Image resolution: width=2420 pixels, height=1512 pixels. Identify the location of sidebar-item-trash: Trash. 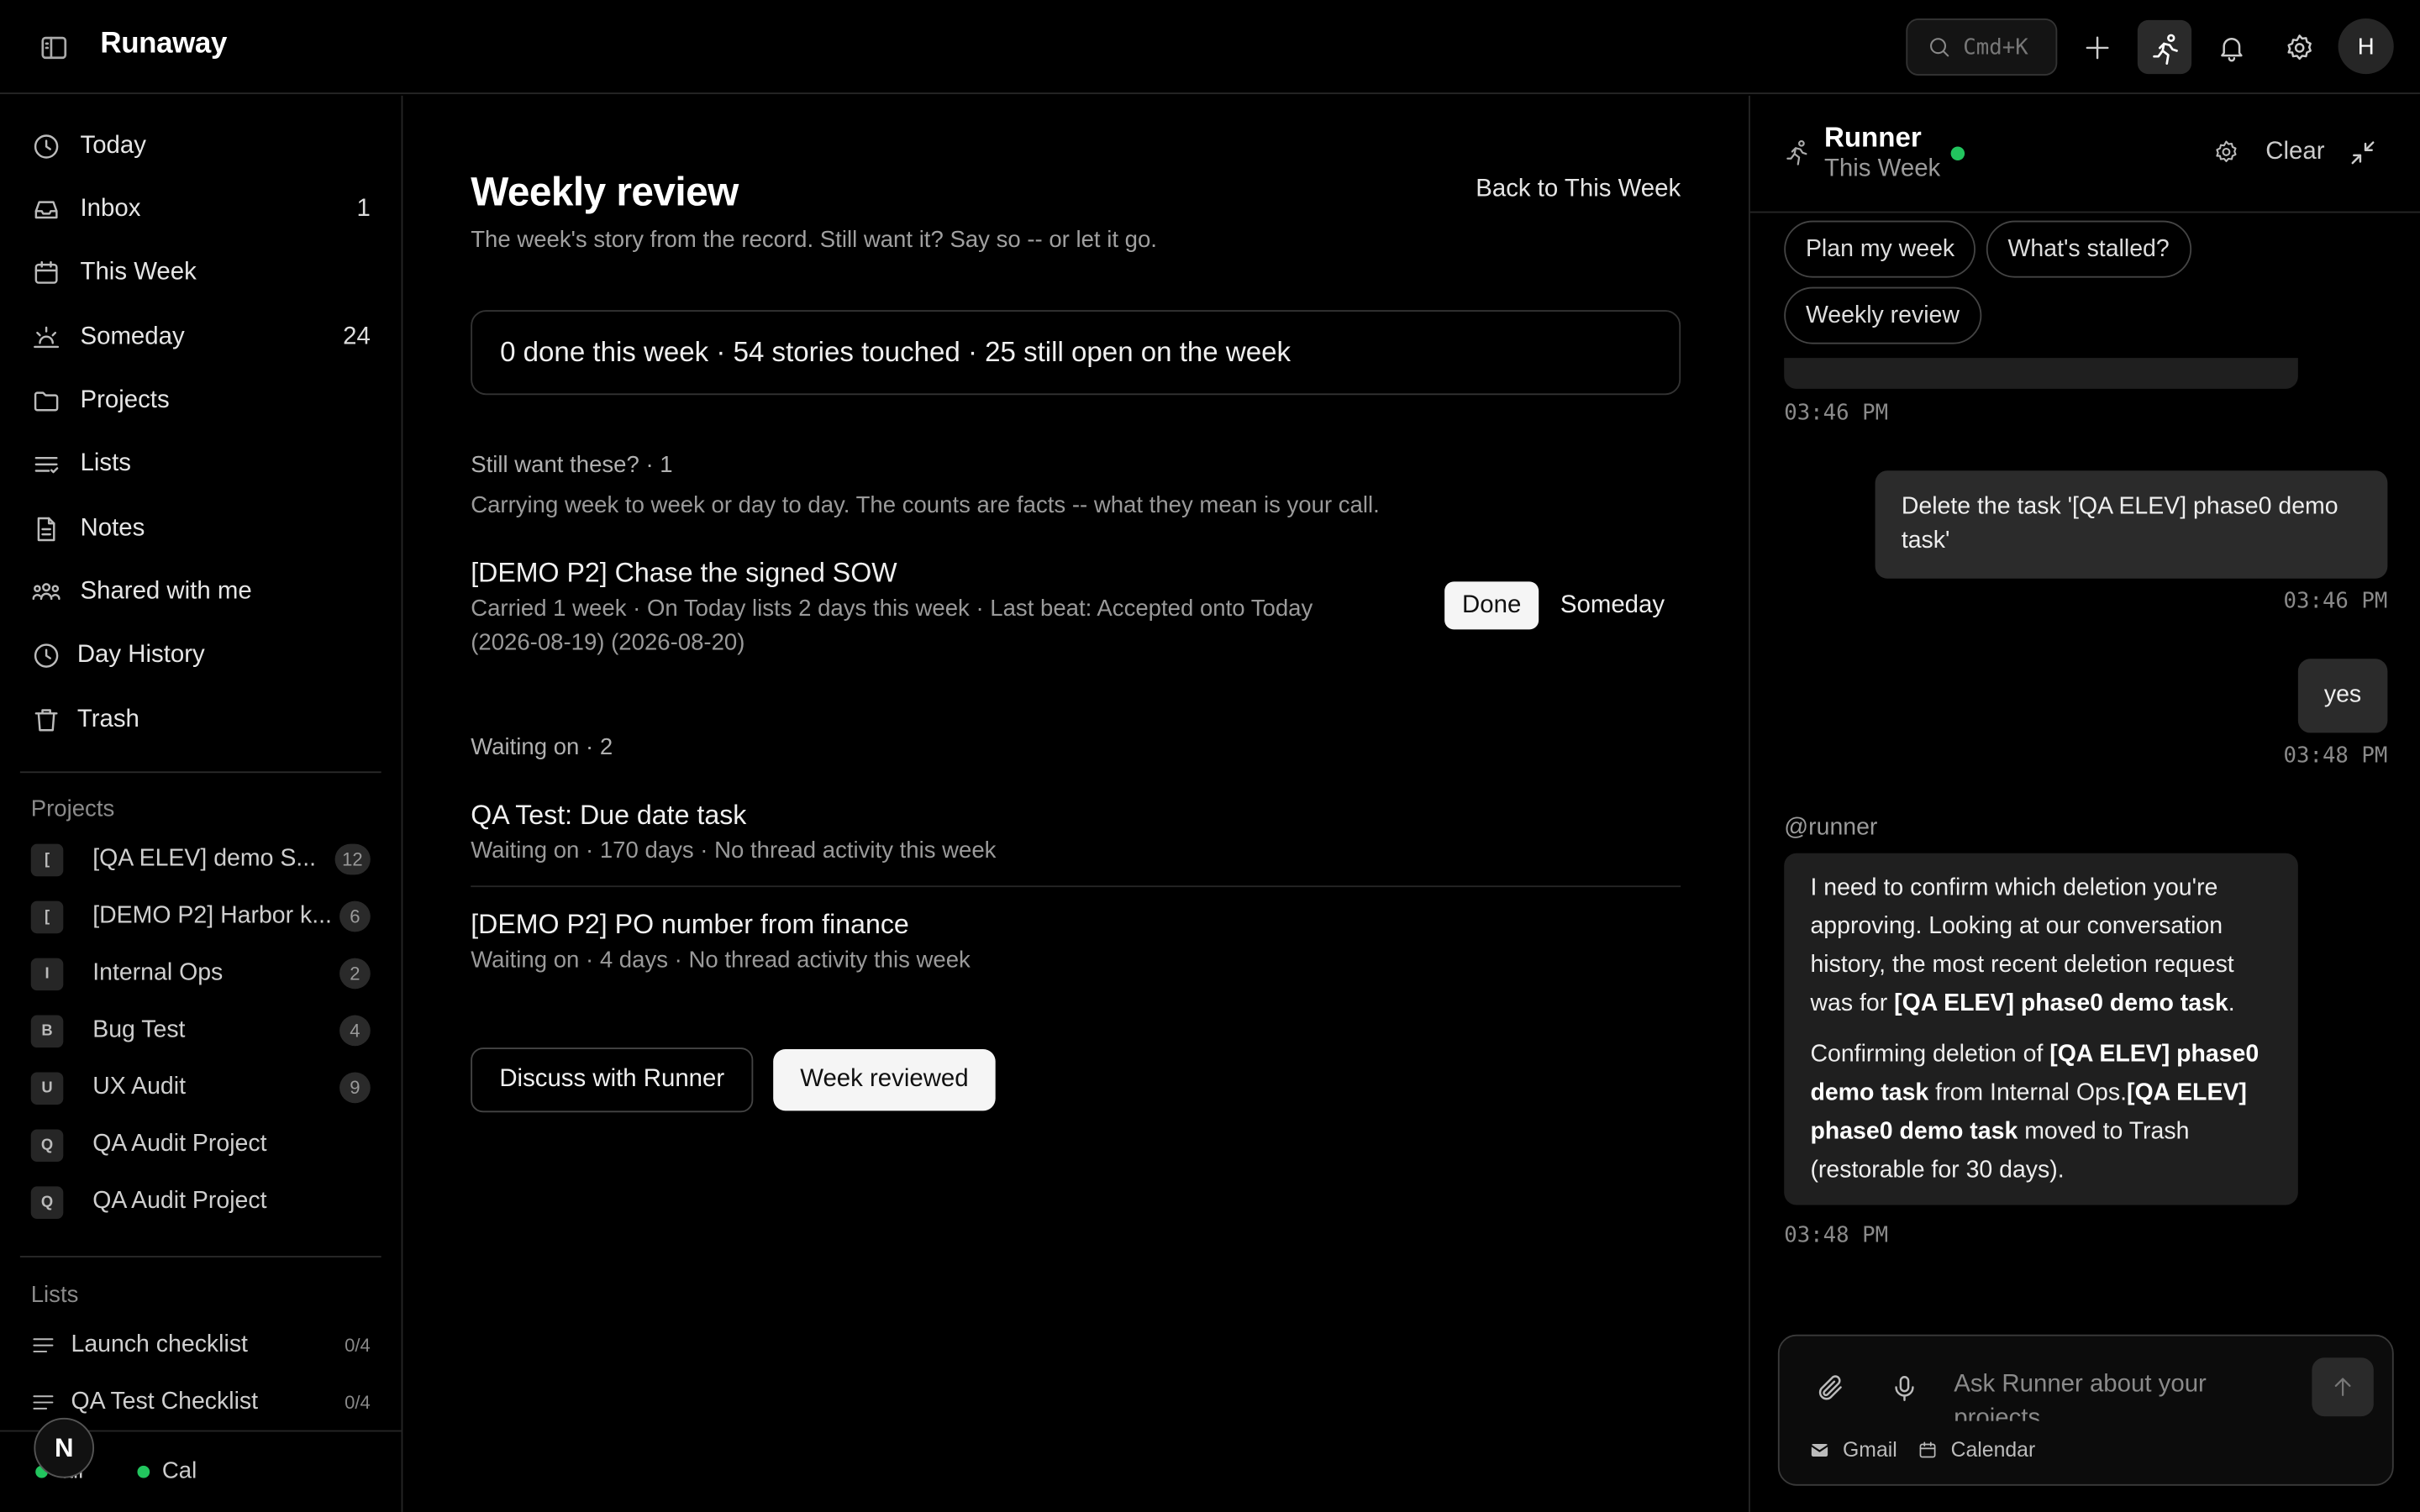
(202, 720).